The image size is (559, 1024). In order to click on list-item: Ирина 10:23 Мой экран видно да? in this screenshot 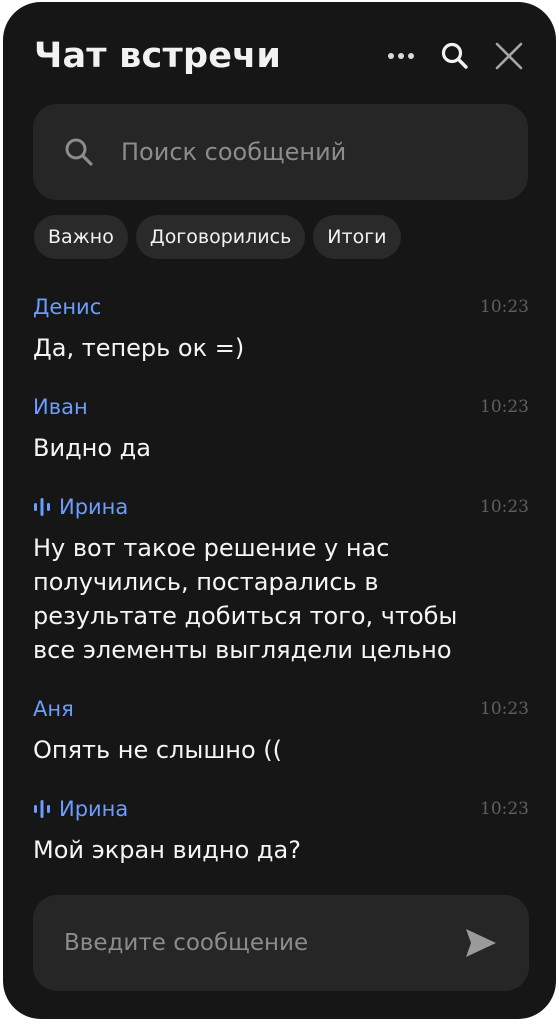, I will do `click(281, 839)`.